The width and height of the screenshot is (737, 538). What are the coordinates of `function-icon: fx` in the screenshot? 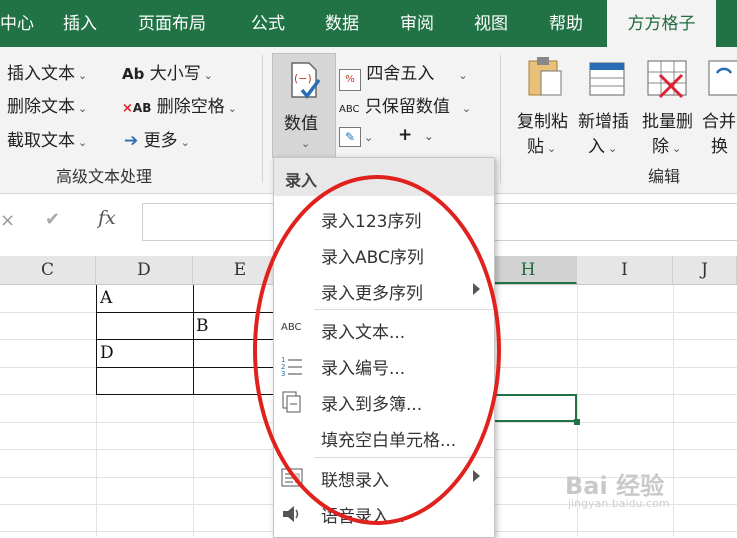 It's located at (107, 218).